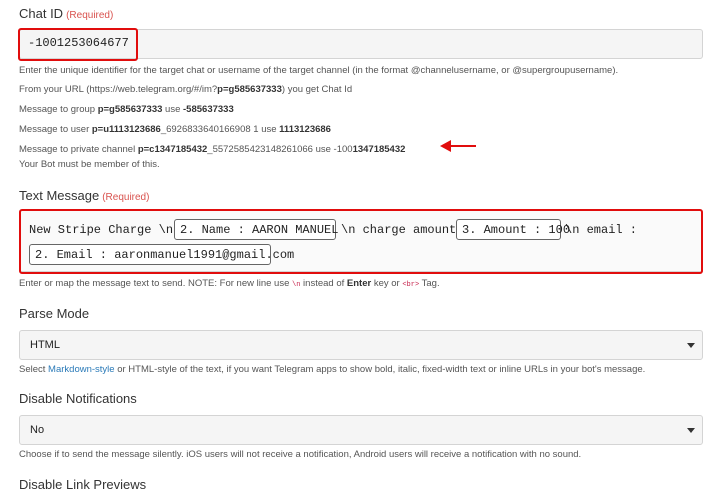 This screenshot has height=500, width=727. What do you see at coordinates (458, 146) in the screenshot?
I see `red-arrow-icon` at bounding box center [458, 146].